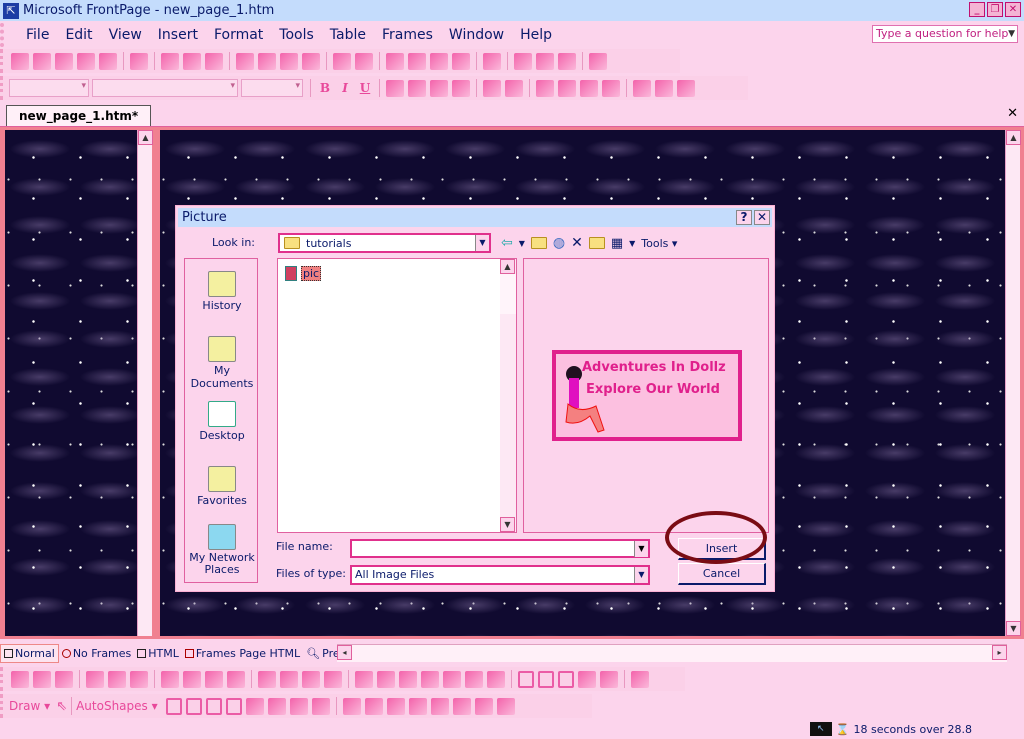  I want to click on font-combo, so click(165, 88).